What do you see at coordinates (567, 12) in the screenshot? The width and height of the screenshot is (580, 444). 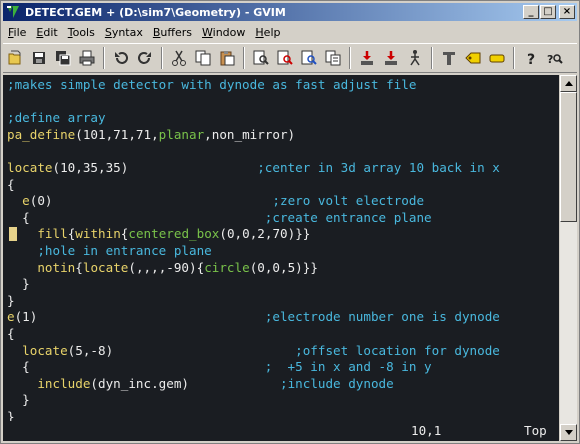 I see `close-button: ×` at bounding box center [567, 12].